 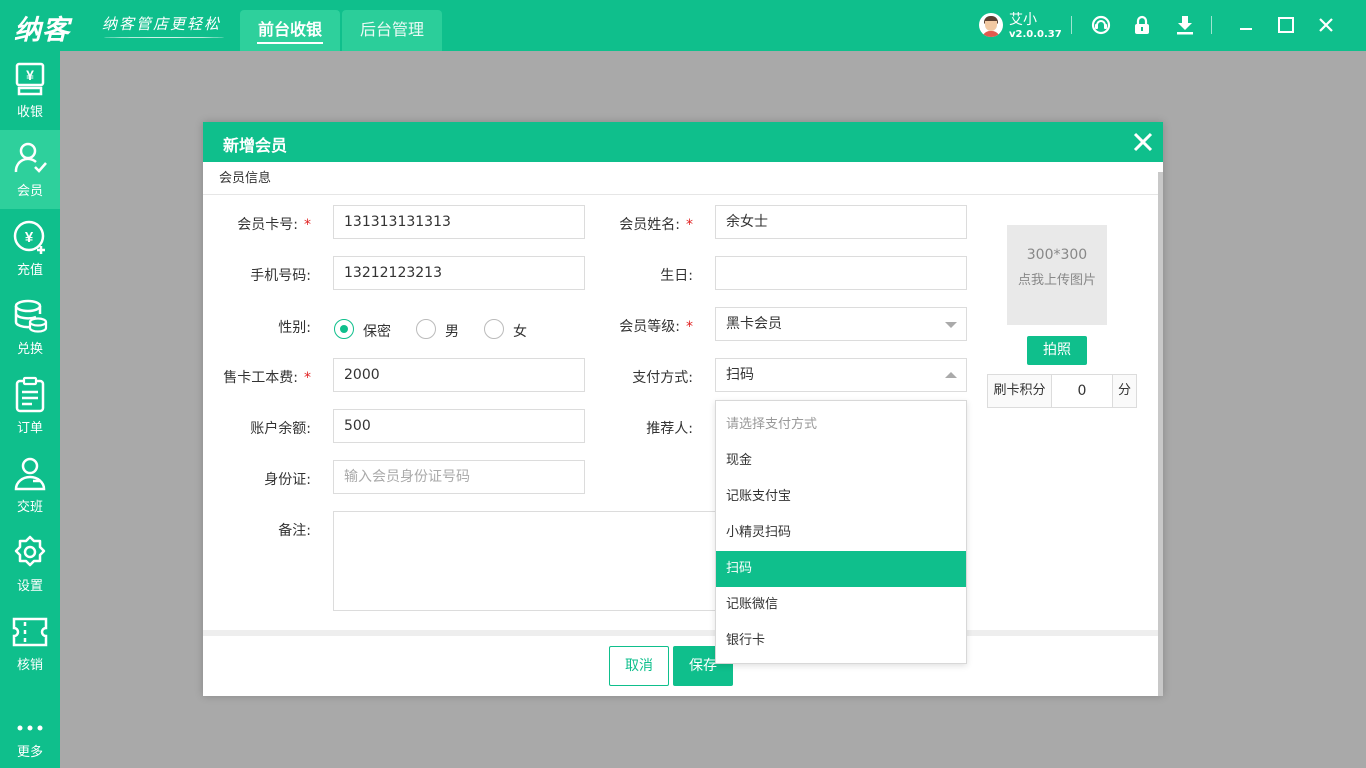 I want to click on order-icon, so click(x=30, y=394).